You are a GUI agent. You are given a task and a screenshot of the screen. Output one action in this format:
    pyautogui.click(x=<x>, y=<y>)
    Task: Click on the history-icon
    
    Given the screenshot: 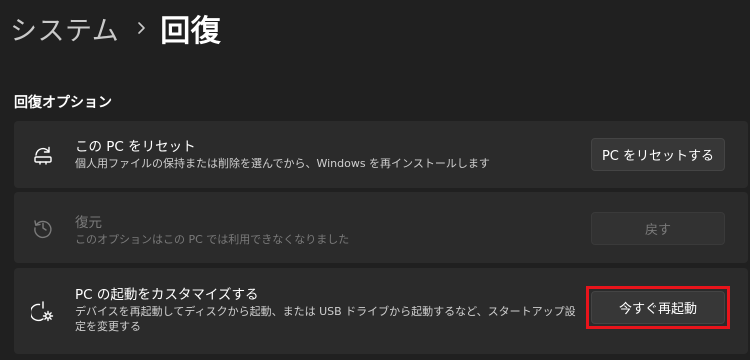 What is the action you would take?
    pyautogui.click(x=43, y=228)
    